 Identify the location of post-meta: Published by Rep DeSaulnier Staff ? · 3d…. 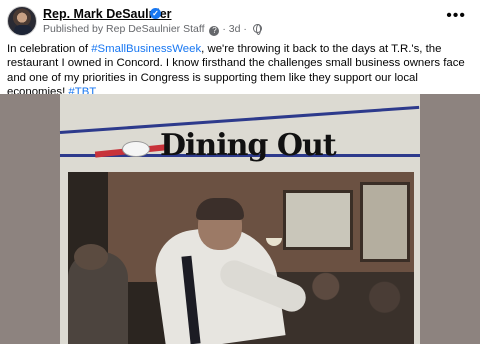
(152, 29).